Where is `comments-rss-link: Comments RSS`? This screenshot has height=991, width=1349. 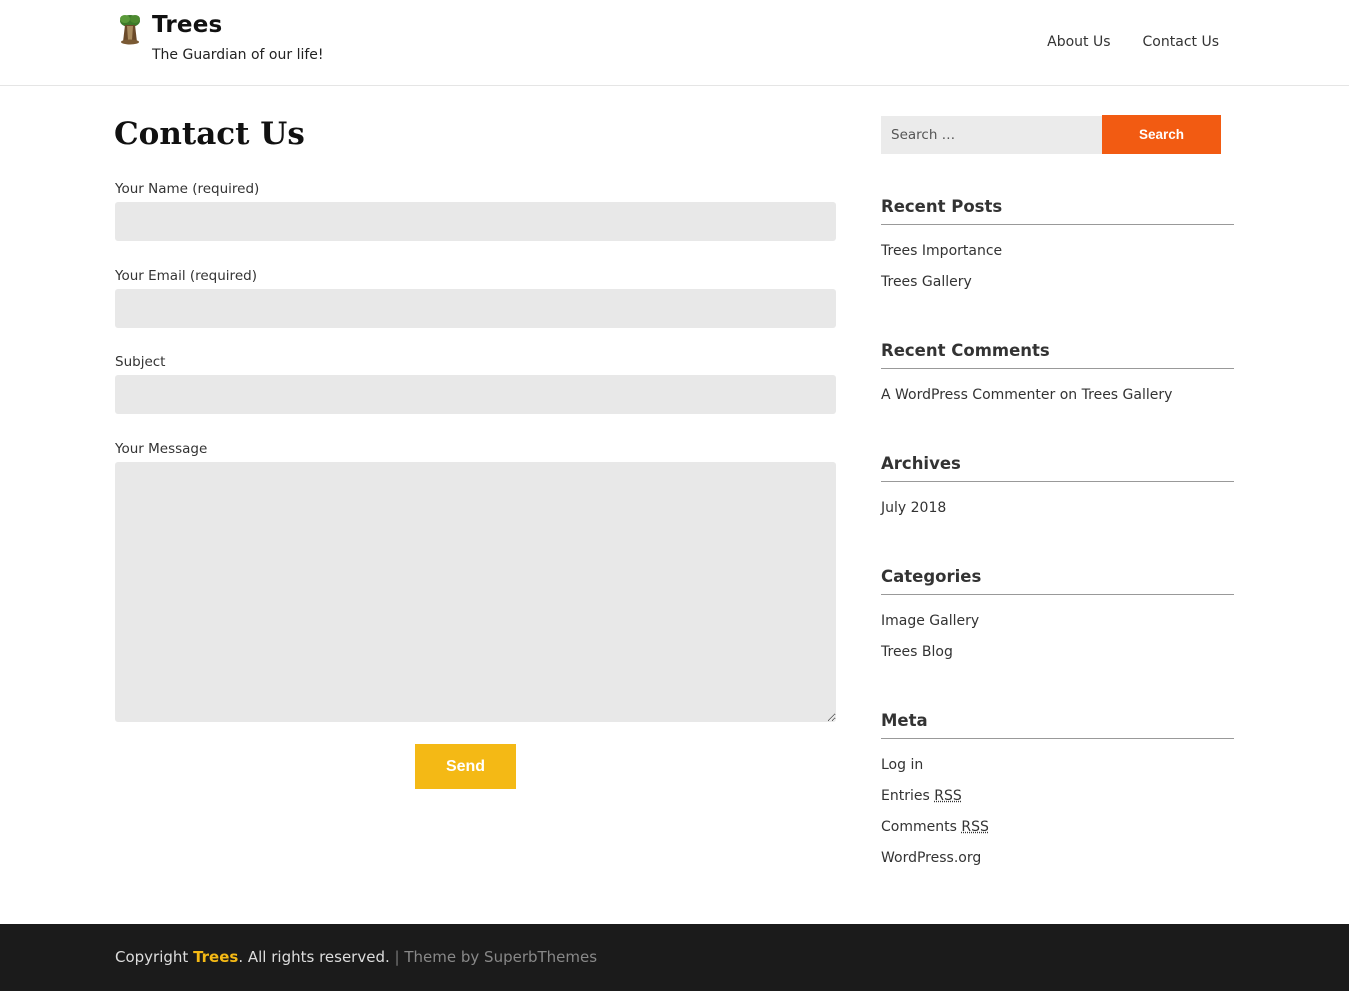
comments-rss-link: Comments RSS is located at coordinates (935, 827).